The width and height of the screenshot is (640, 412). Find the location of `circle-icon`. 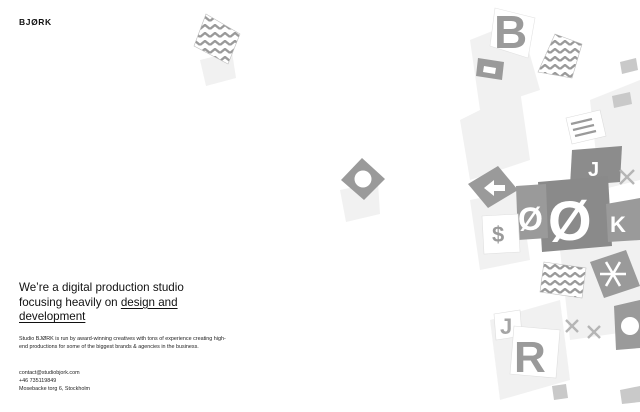

circle-icon is located at coordinates (363, 179).